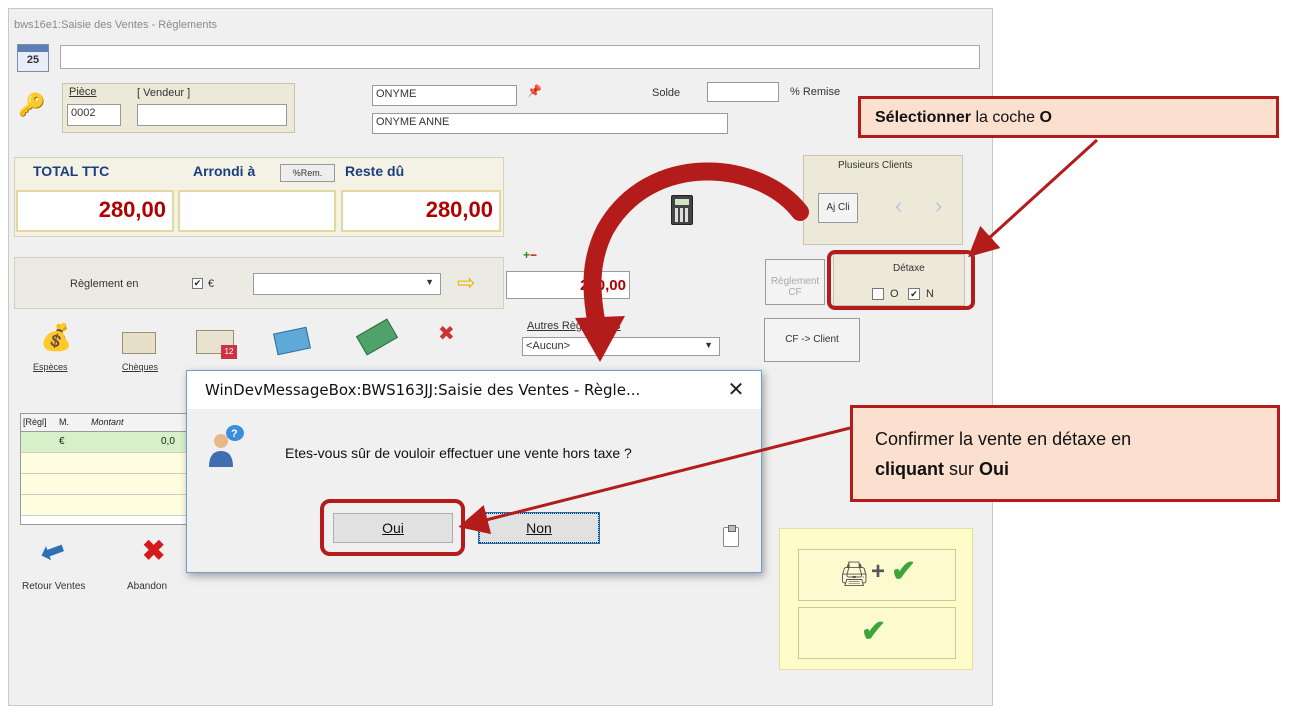 This screenshot has height=706, width=1301. What do you see at coordinates (56, 337) in the screenshot?
I see `coins-icon: 💰` at bounding box center [56, 337].